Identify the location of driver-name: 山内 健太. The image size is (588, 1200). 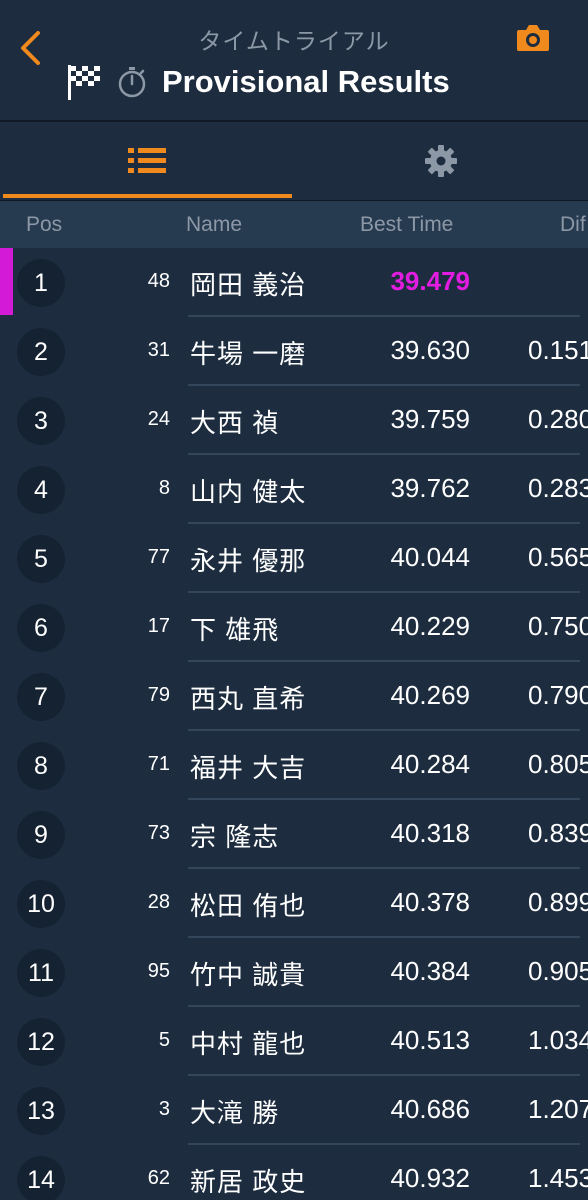
(248, 492).